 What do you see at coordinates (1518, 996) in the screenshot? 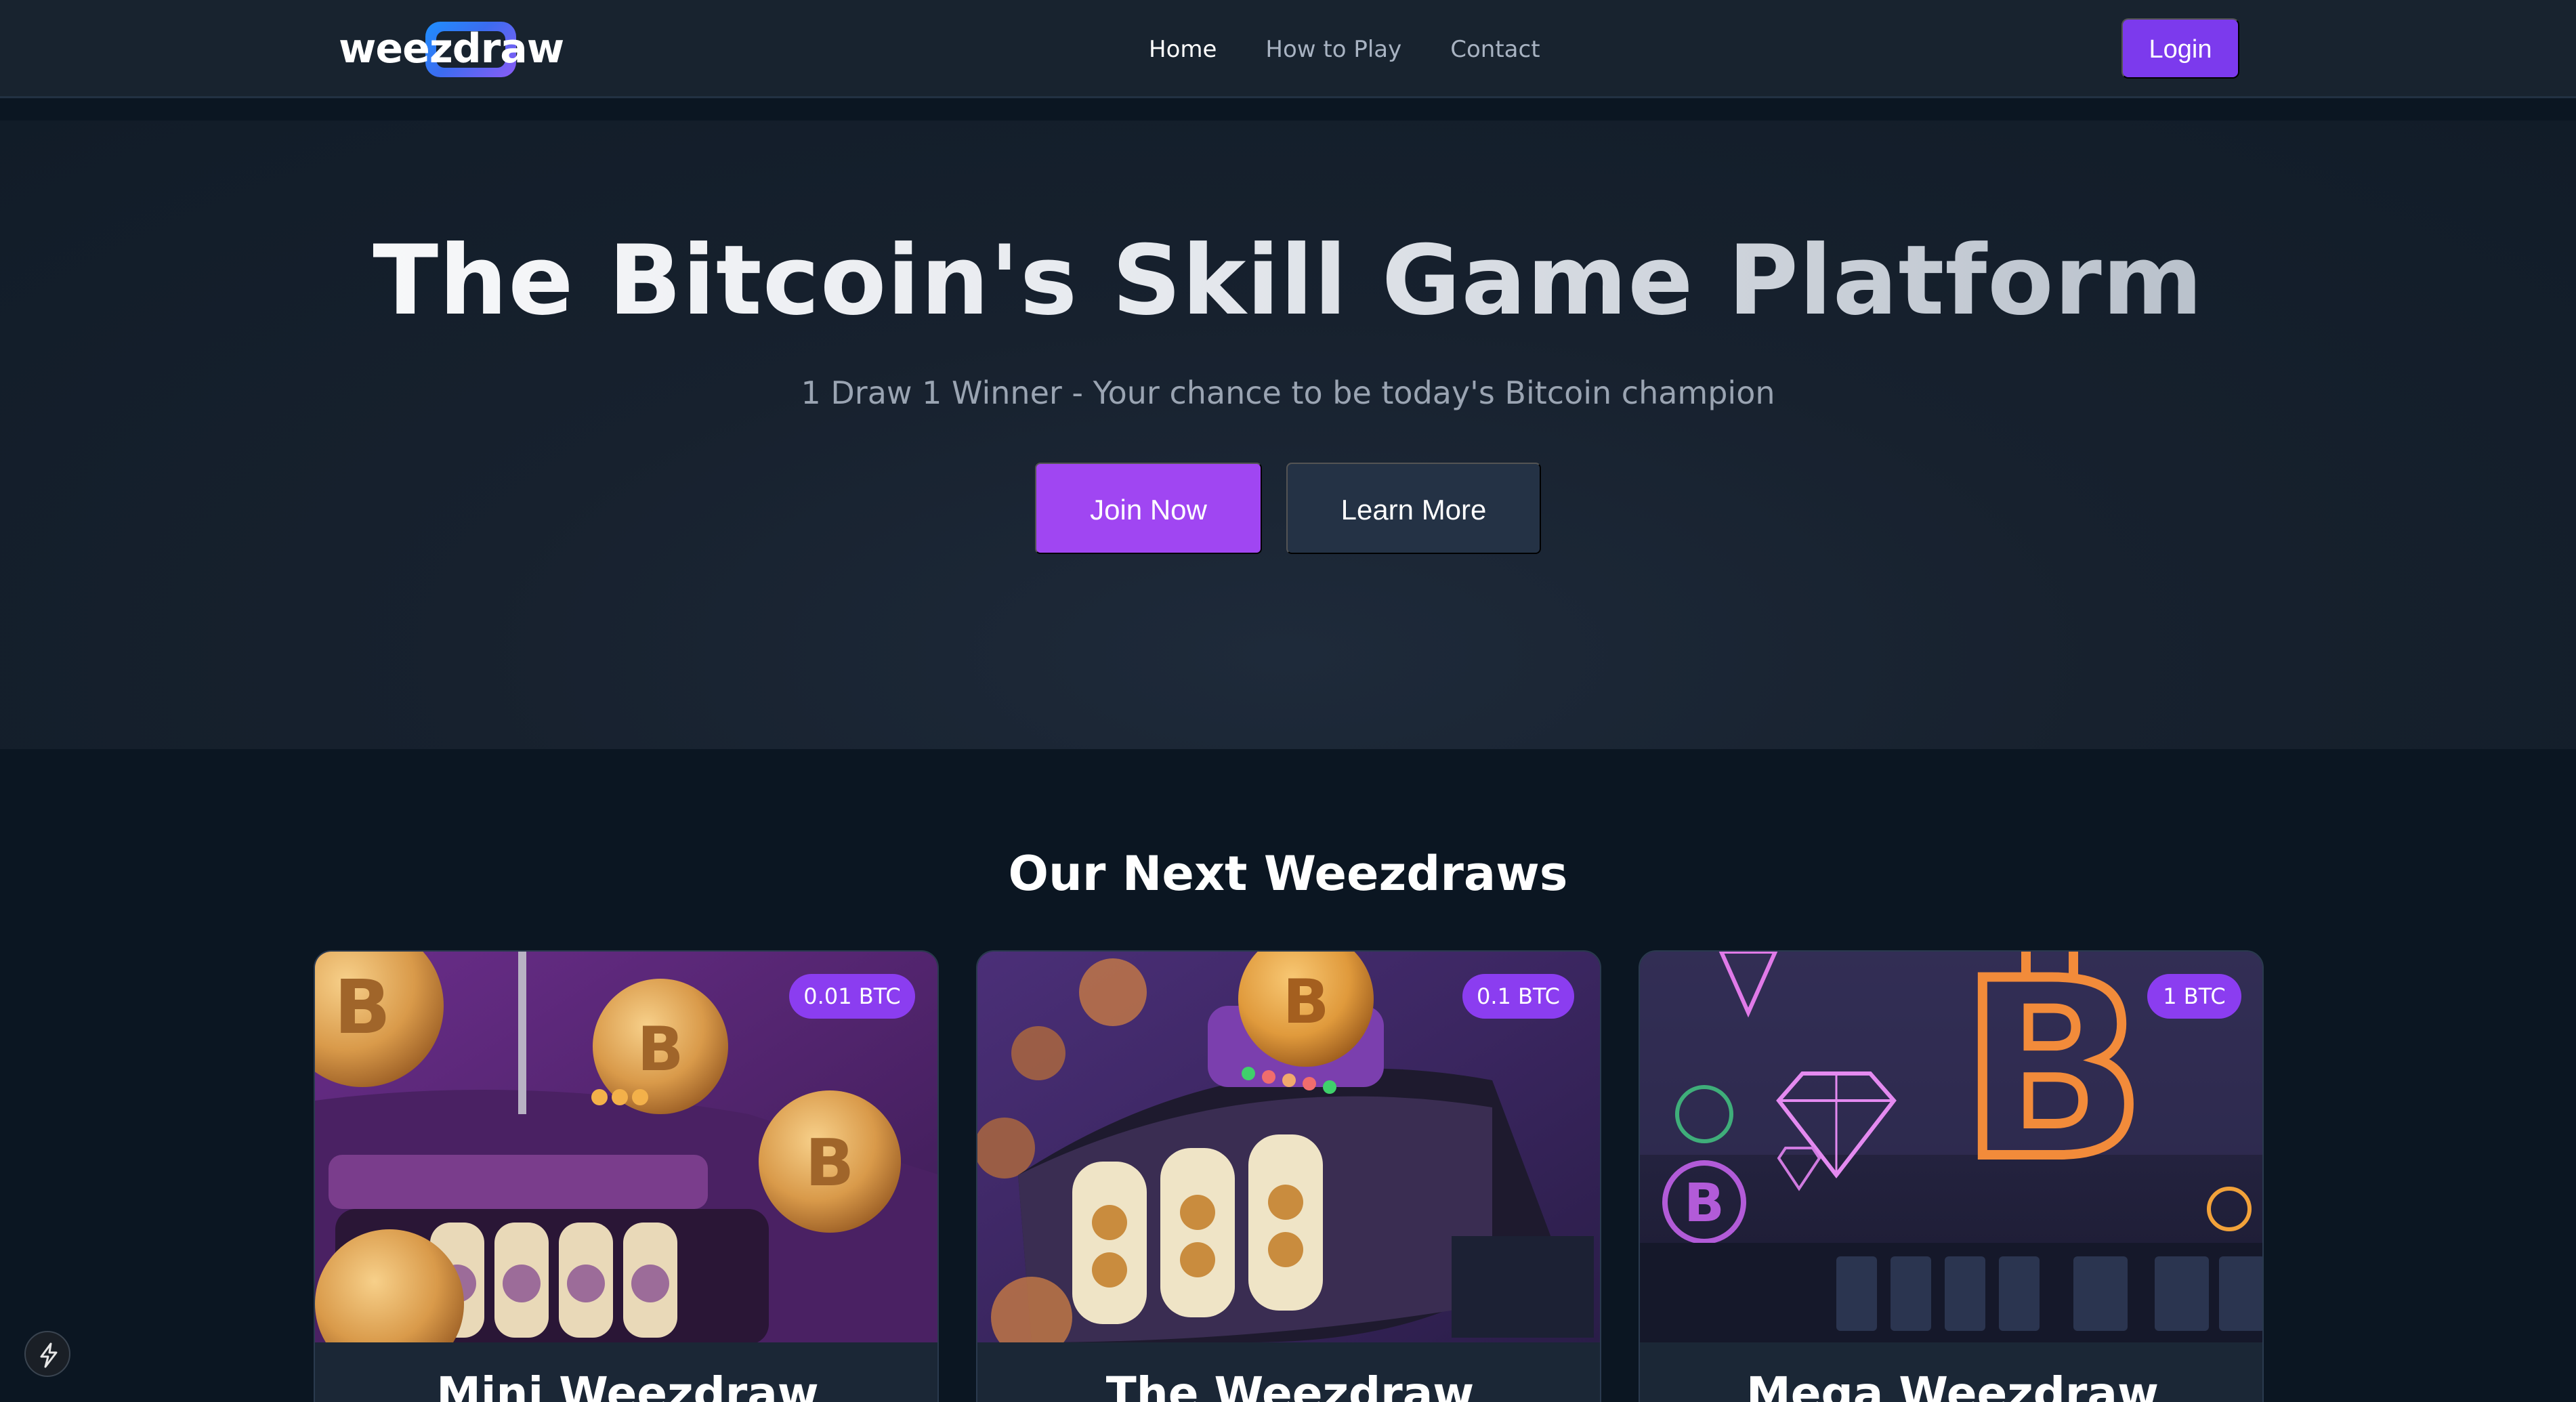
I see `prize-badge: 0.1 BTC` at bounding box center [1518, 996].